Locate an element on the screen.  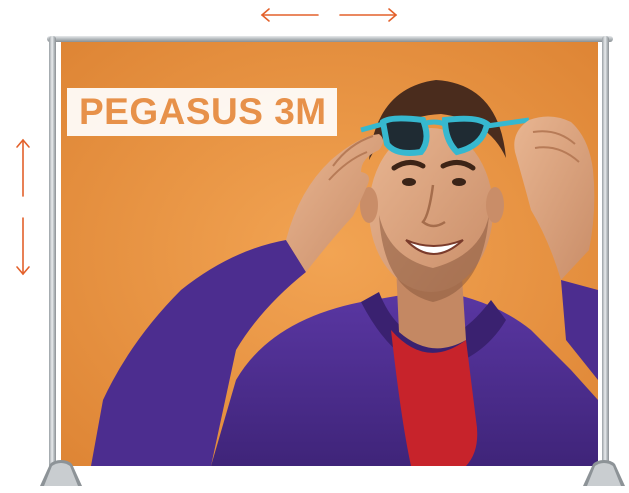
banner-title-box: PEGASUS 3M is located at coordinates (202, 112).